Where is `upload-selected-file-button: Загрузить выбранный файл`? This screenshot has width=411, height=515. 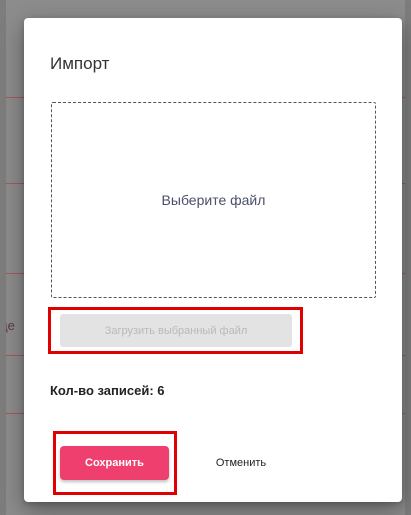
upload-selected-file-button: Загрузить выбранный файл is located at coordinates (176, 330).